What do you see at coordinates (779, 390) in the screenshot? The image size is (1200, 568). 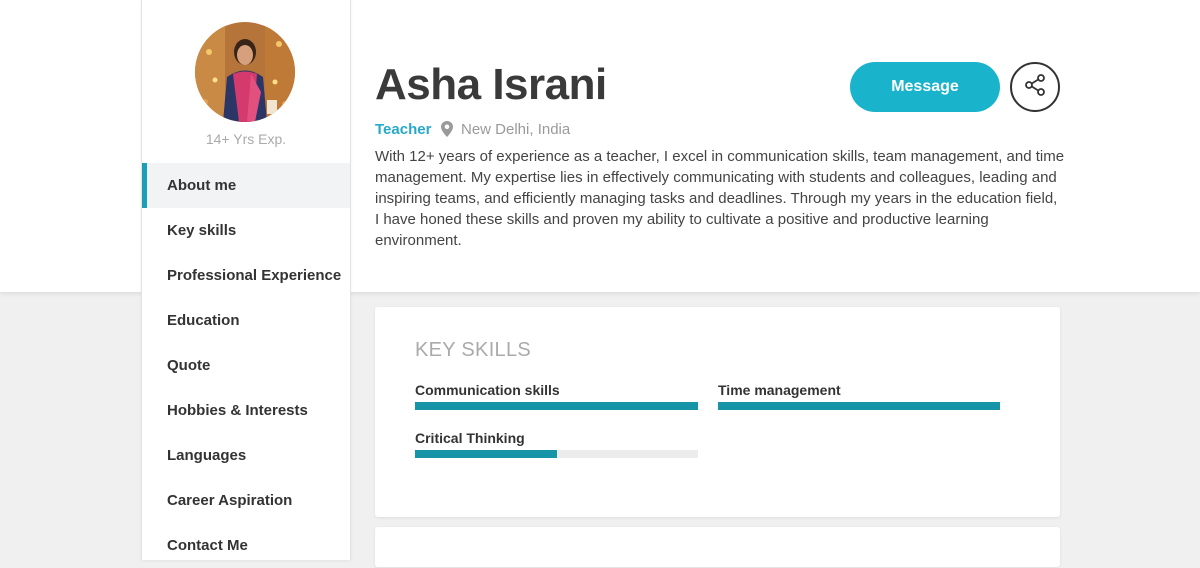 I see `skill-label: Time management` at bounding box center [779, 390].